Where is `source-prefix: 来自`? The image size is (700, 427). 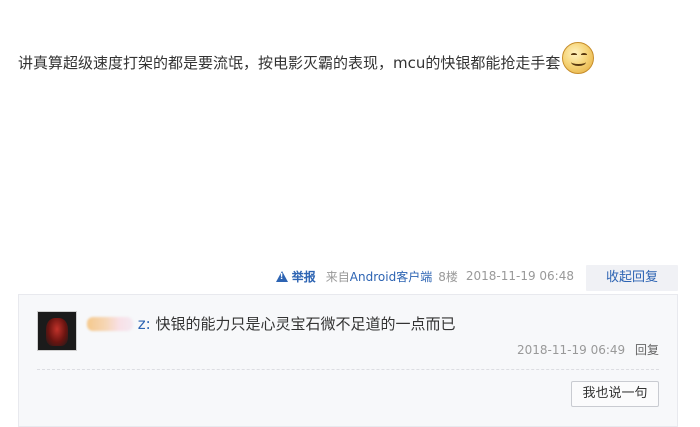 source-prefix: 来自 is located at coordinates (337, 276).